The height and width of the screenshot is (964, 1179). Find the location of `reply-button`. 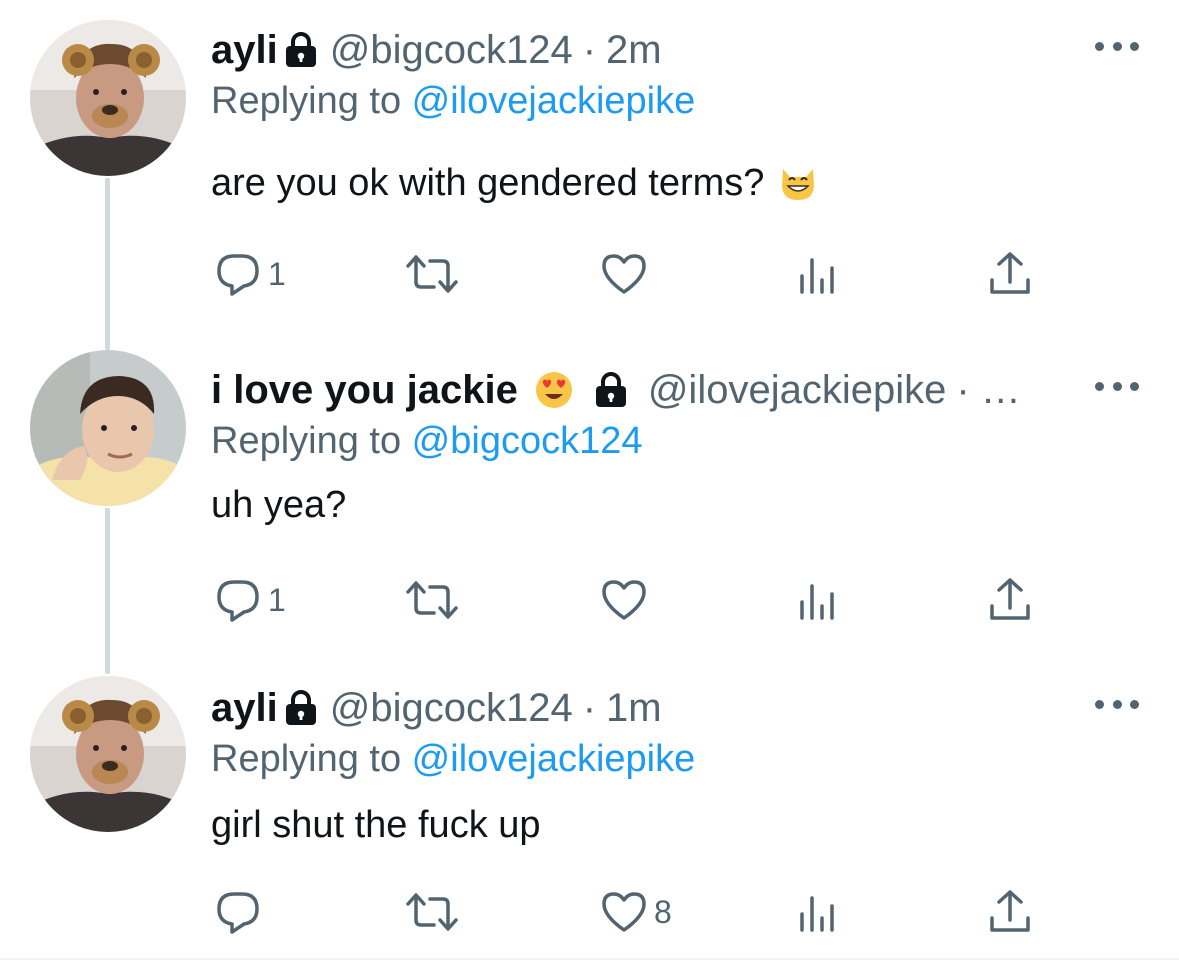

reply-button is located at coordinates (241, 912).